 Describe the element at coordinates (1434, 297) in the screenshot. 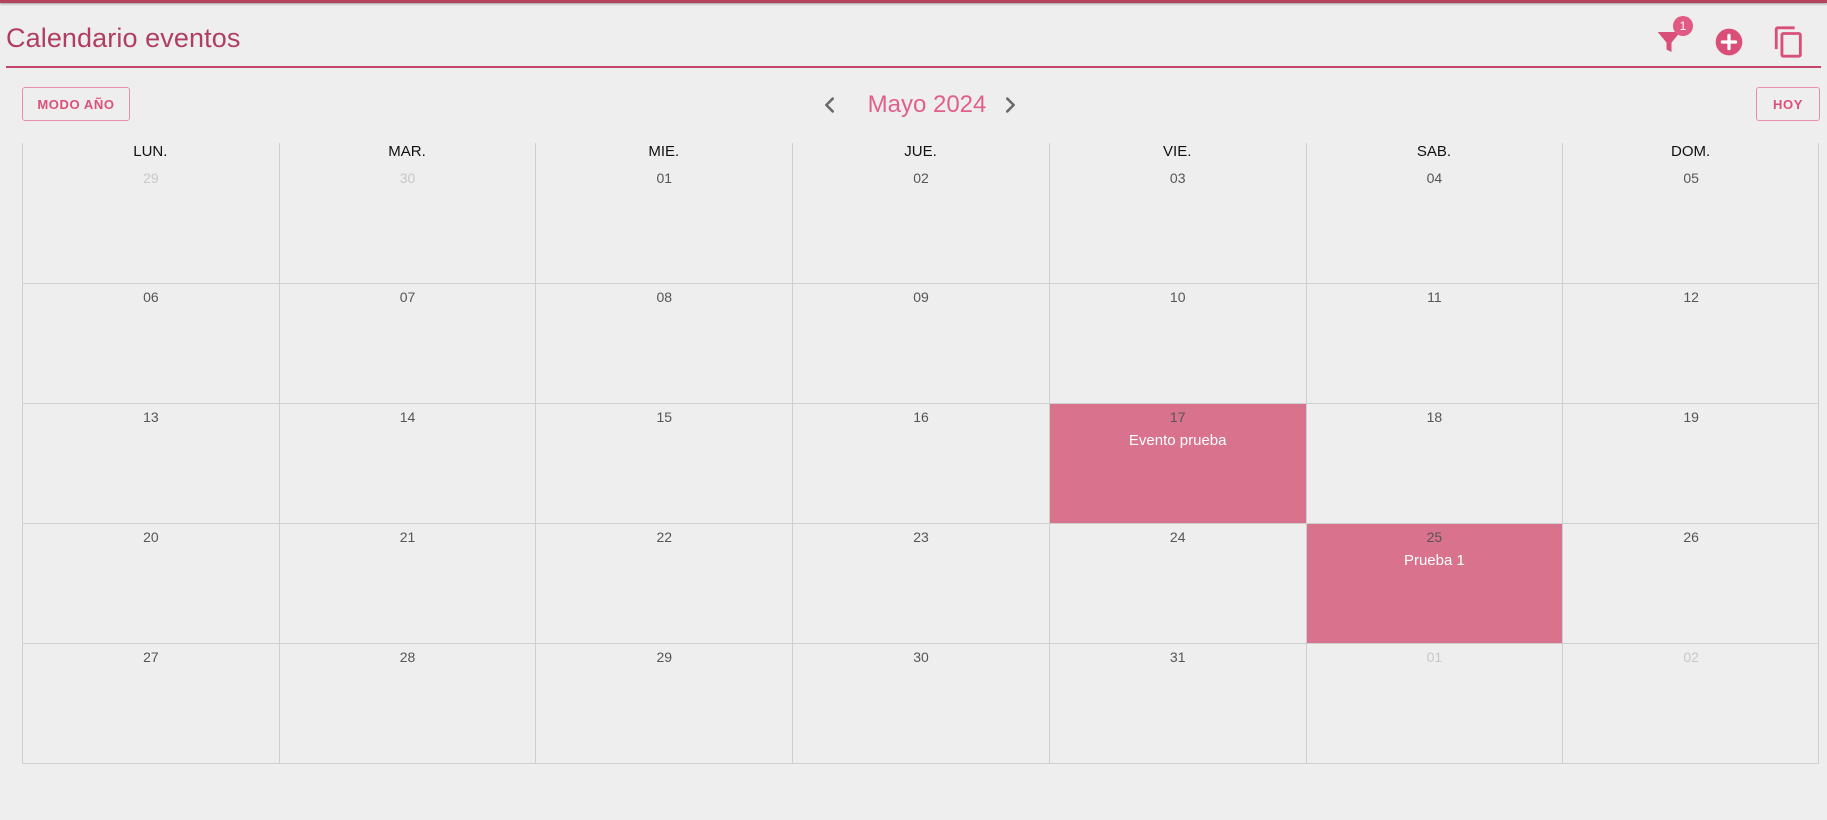

I see `day-number: 11` at that location.